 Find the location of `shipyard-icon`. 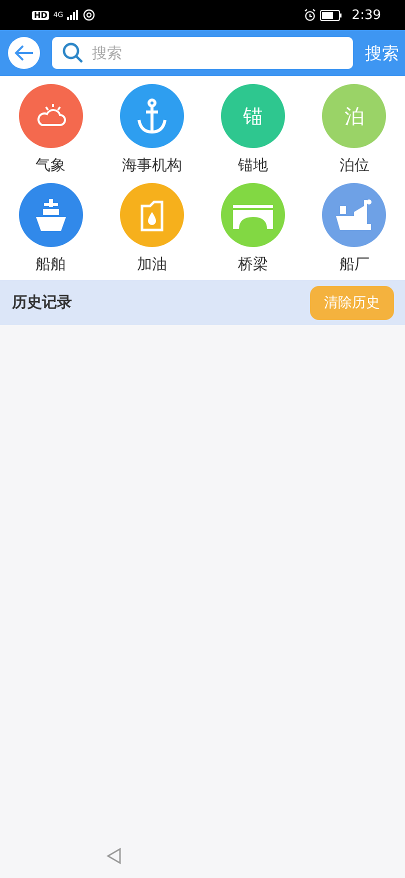

shipyard-icon is located at coordinates (354, 215).